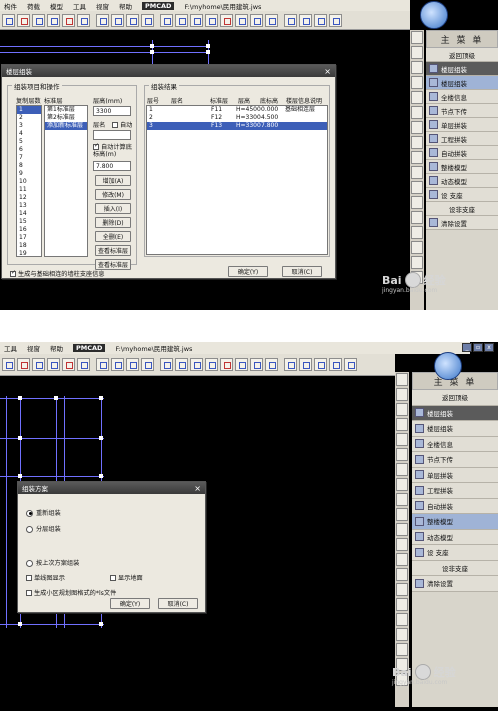 The image size is (498, 711). I want to click on ls-file-checkbox: 生成小区规划图格式的*ls文件, so click(71, 592).